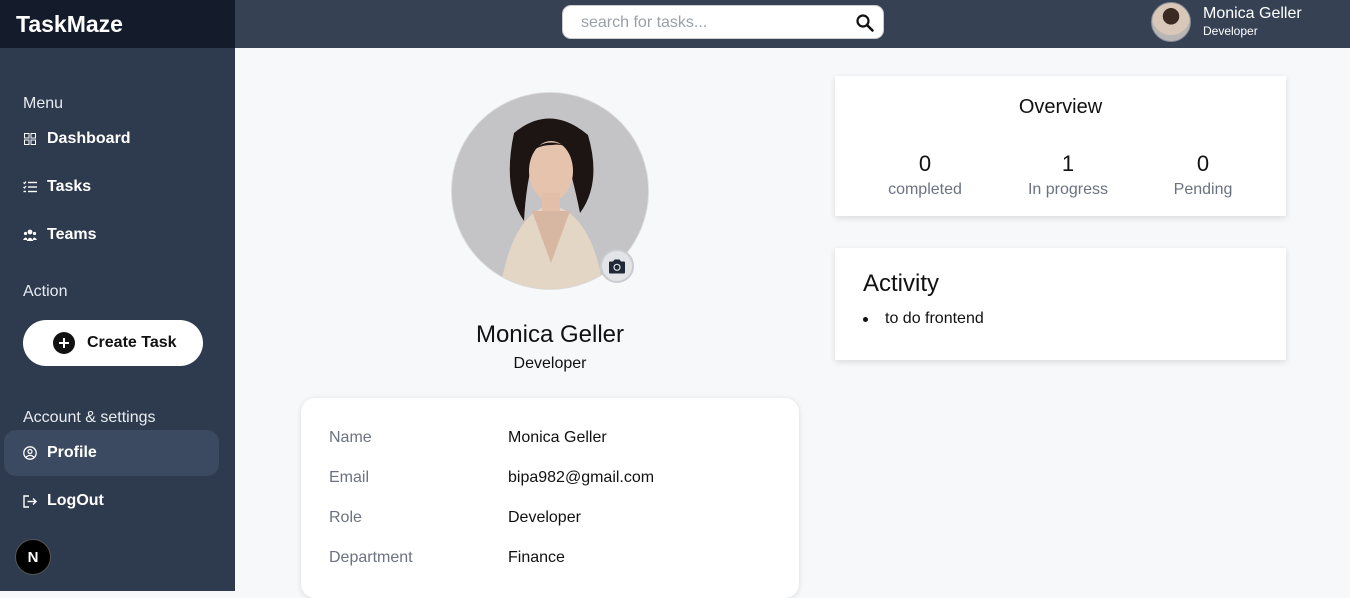 This screenshot has width=1350, height=598. I want to click on bullet-icon, so click(865, 319).